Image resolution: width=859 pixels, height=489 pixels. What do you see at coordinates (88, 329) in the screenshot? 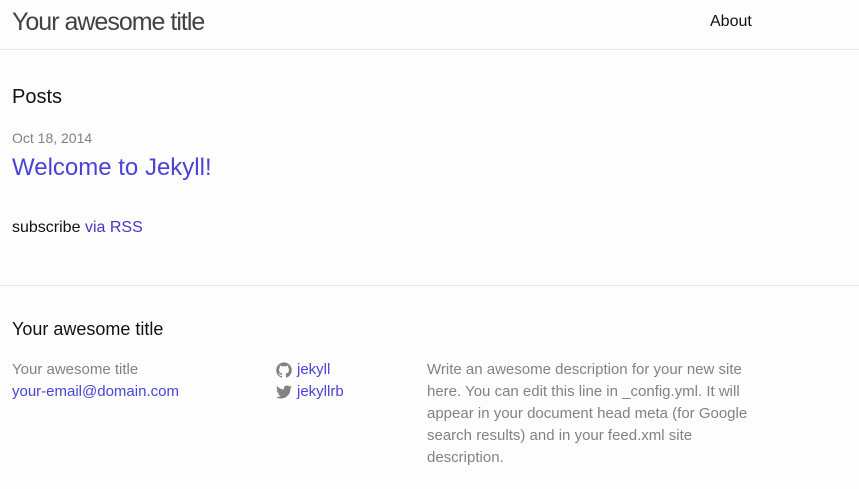
I see `footer-heading: Your awesome title` at bounding box center [88, 329].